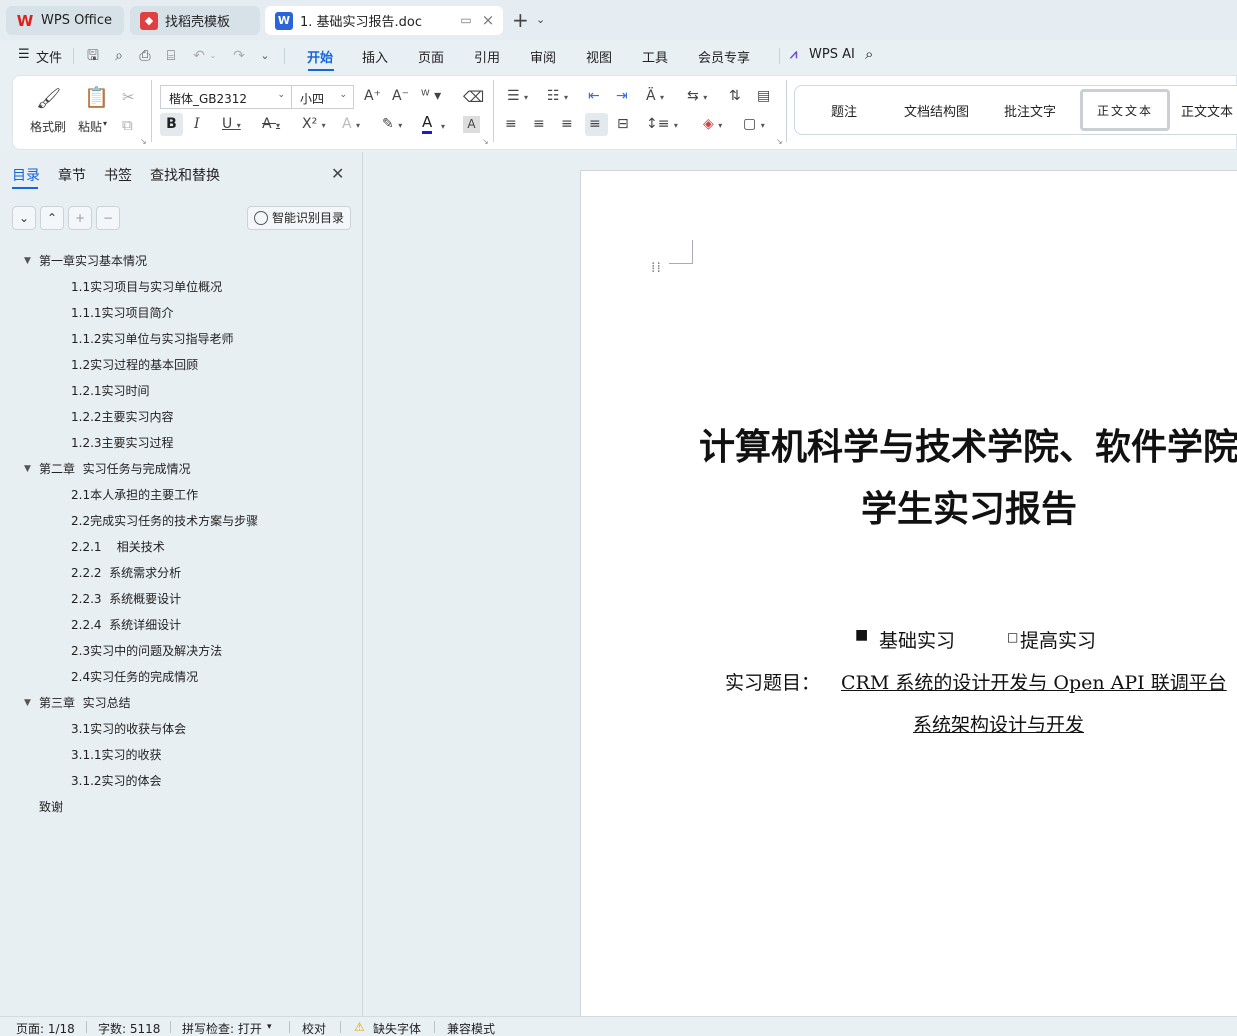 The width and height of the screenshot is (1237, 1036). What do you see at coordinates (511, 124) in the screenshot?
I see `align-left-icon: ≡` at bounding box center [511, 124].